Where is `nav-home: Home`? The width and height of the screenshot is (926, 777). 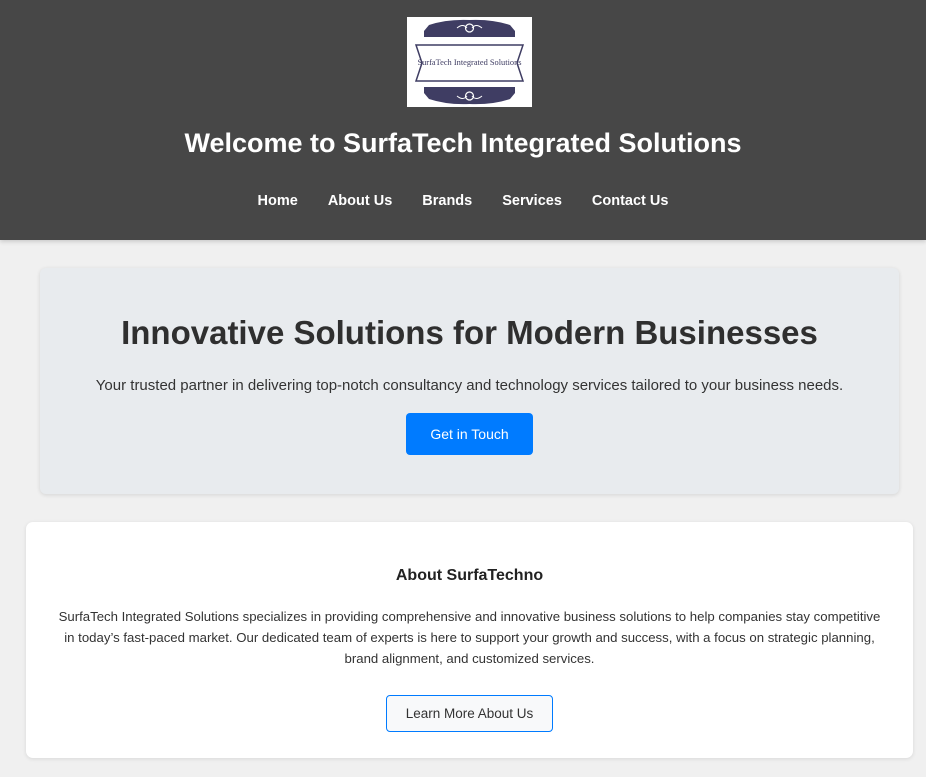 nav-home: Home is located at coordinates (278, 201).